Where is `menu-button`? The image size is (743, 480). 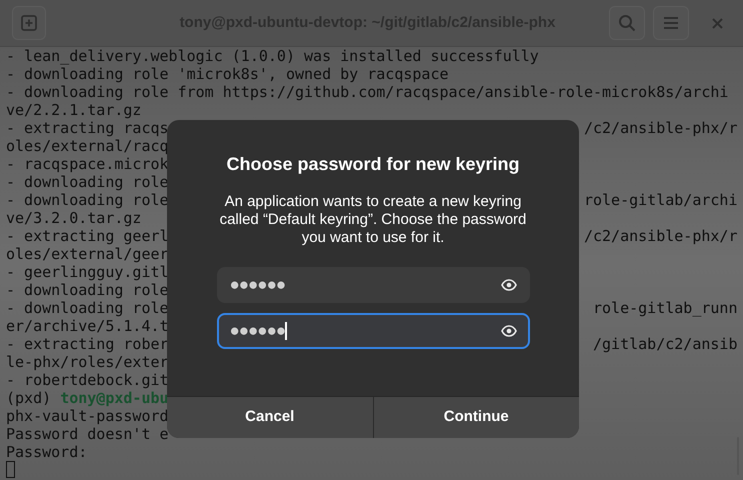
menu-button is located at coordinates (671, 23).